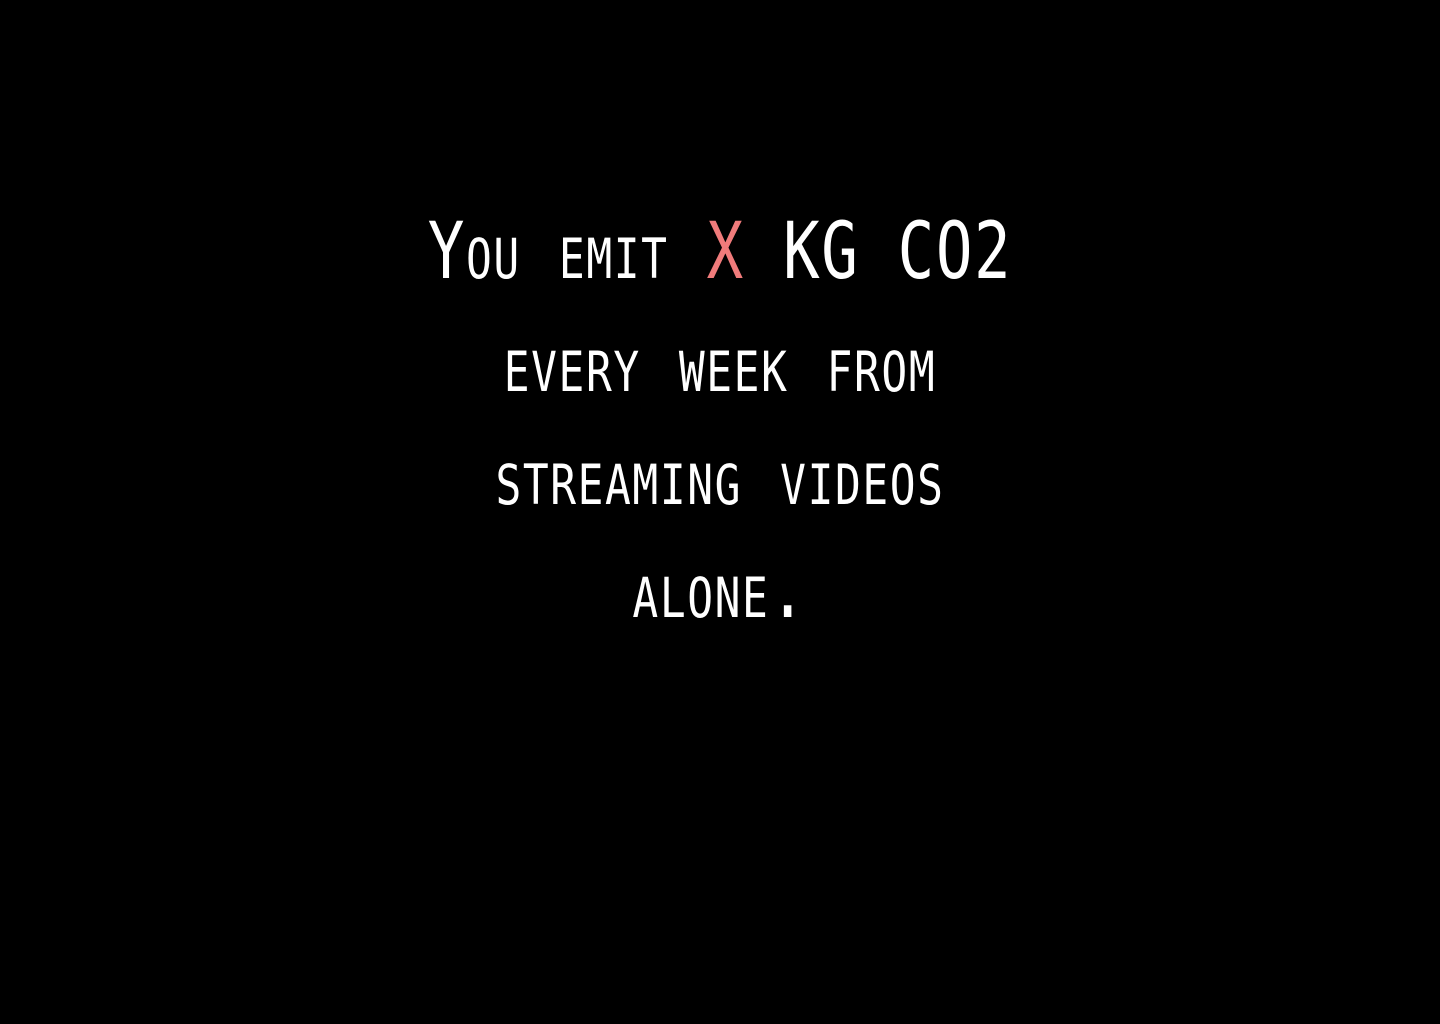 Image resolution: width=1440 pixels, height=1024 pixels. What do you see at coordinates (720, 365) in the screenshot?
I see `message-line-2: every week from` at bounding box center [720, 365].